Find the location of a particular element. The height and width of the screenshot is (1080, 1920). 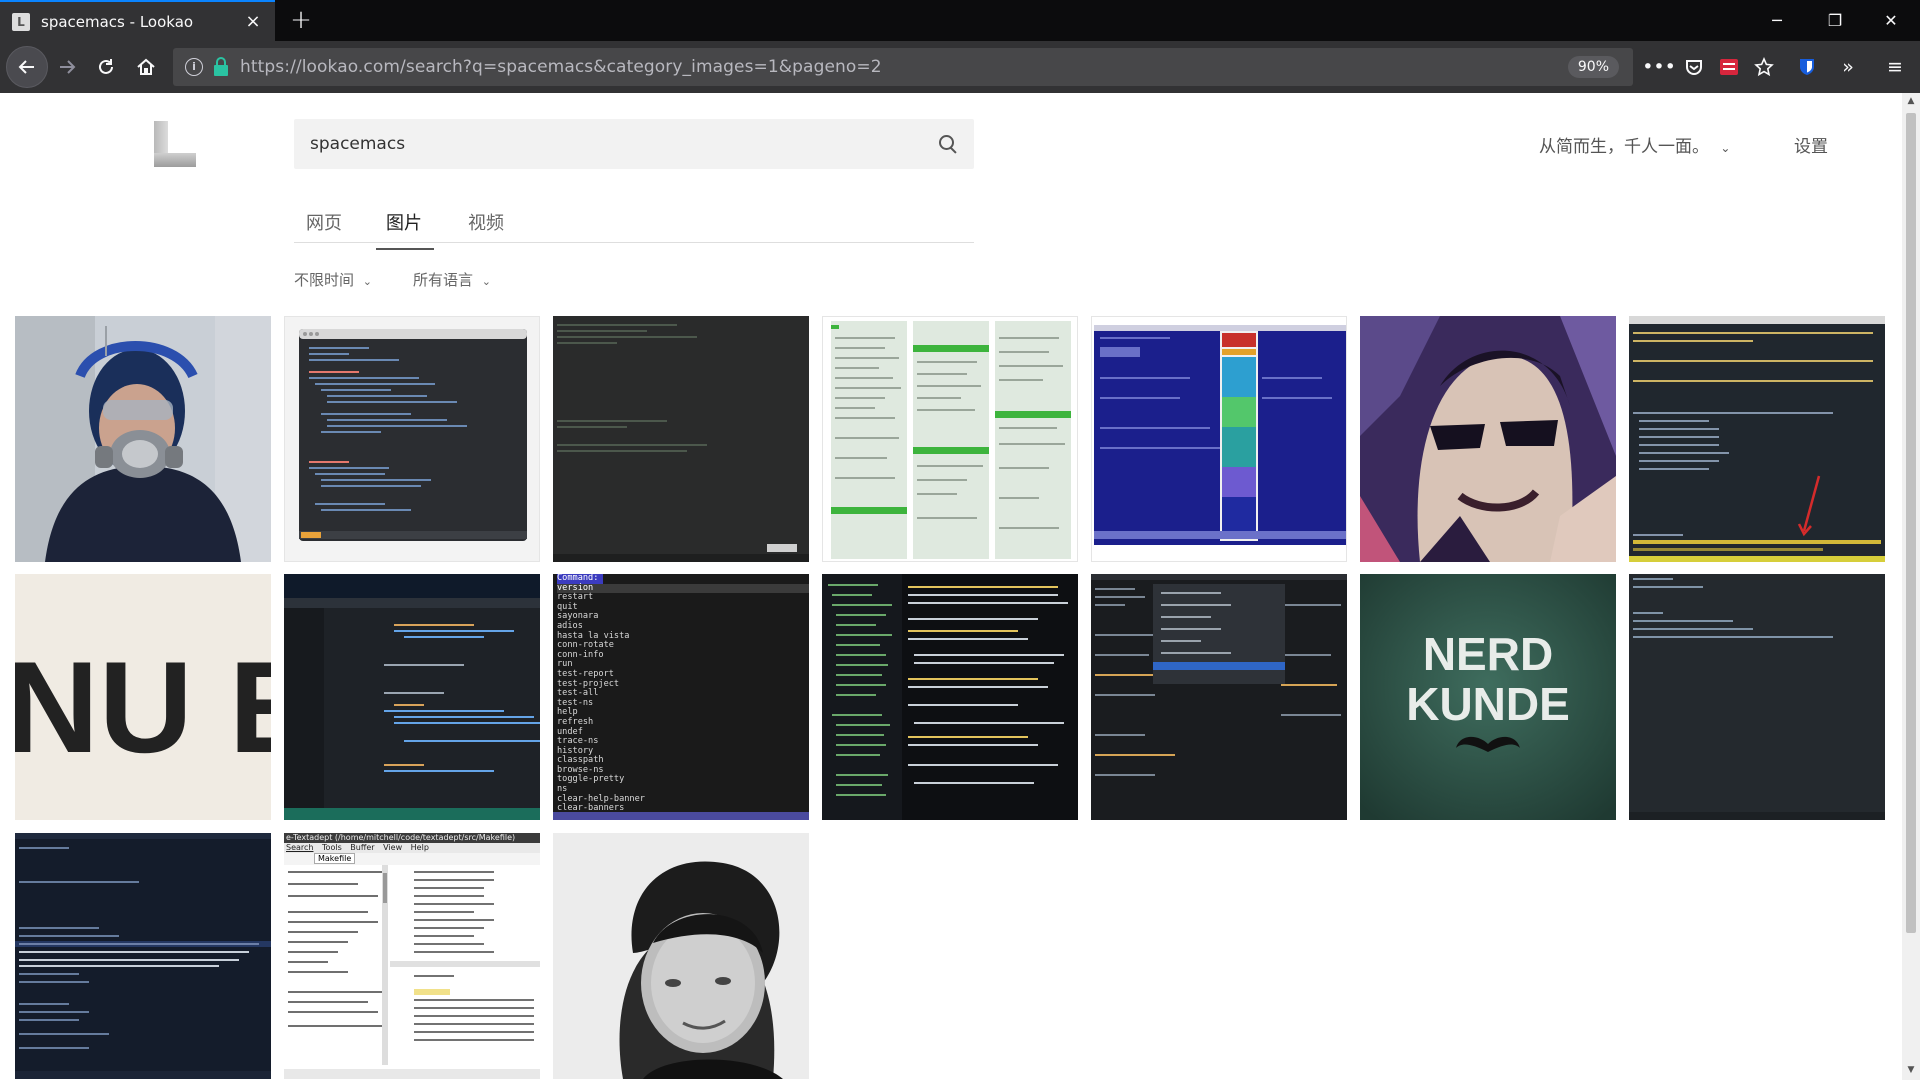

textadept-menubar: Search Tools Buffer View Help is located at coordinates (412, 848).